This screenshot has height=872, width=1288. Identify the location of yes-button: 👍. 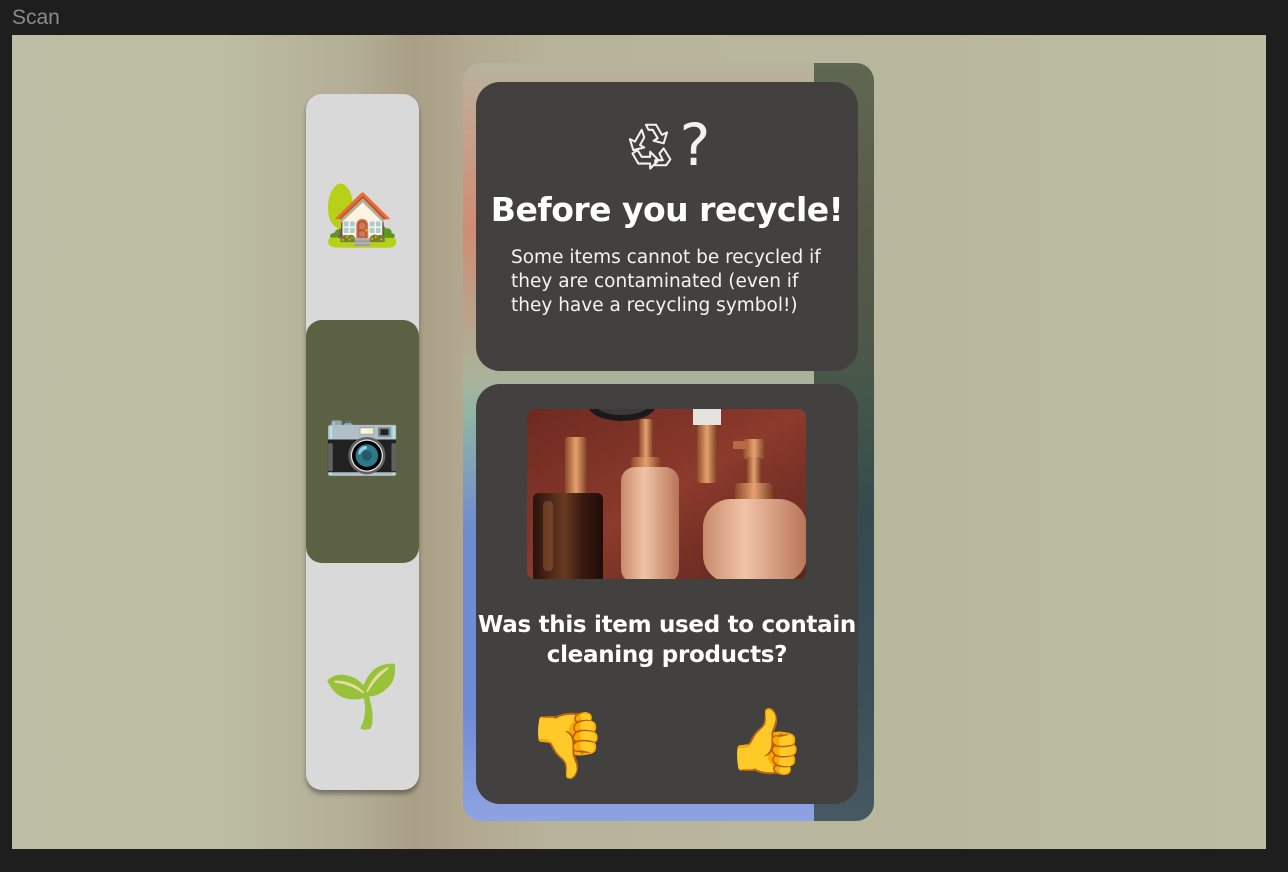
(766, 742).